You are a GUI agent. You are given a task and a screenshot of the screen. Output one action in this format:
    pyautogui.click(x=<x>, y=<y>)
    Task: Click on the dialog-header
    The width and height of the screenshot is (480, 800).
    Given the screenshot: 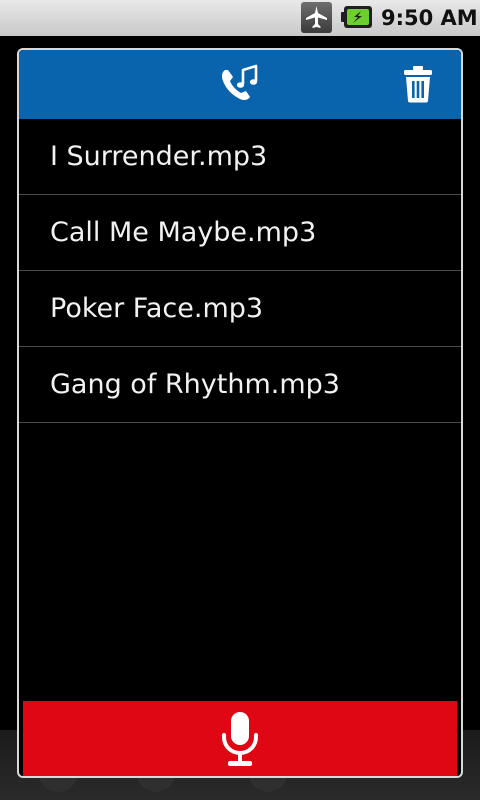 What is the action you would take?
    pyautogui.click(x=240, y=84)
    